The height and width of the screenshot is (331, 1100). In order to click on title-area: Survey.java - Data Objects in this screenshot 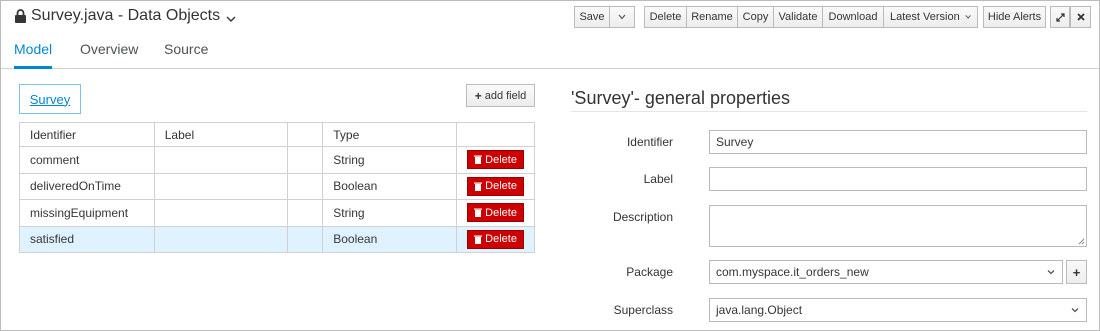, I will do `click(125, 16)`.